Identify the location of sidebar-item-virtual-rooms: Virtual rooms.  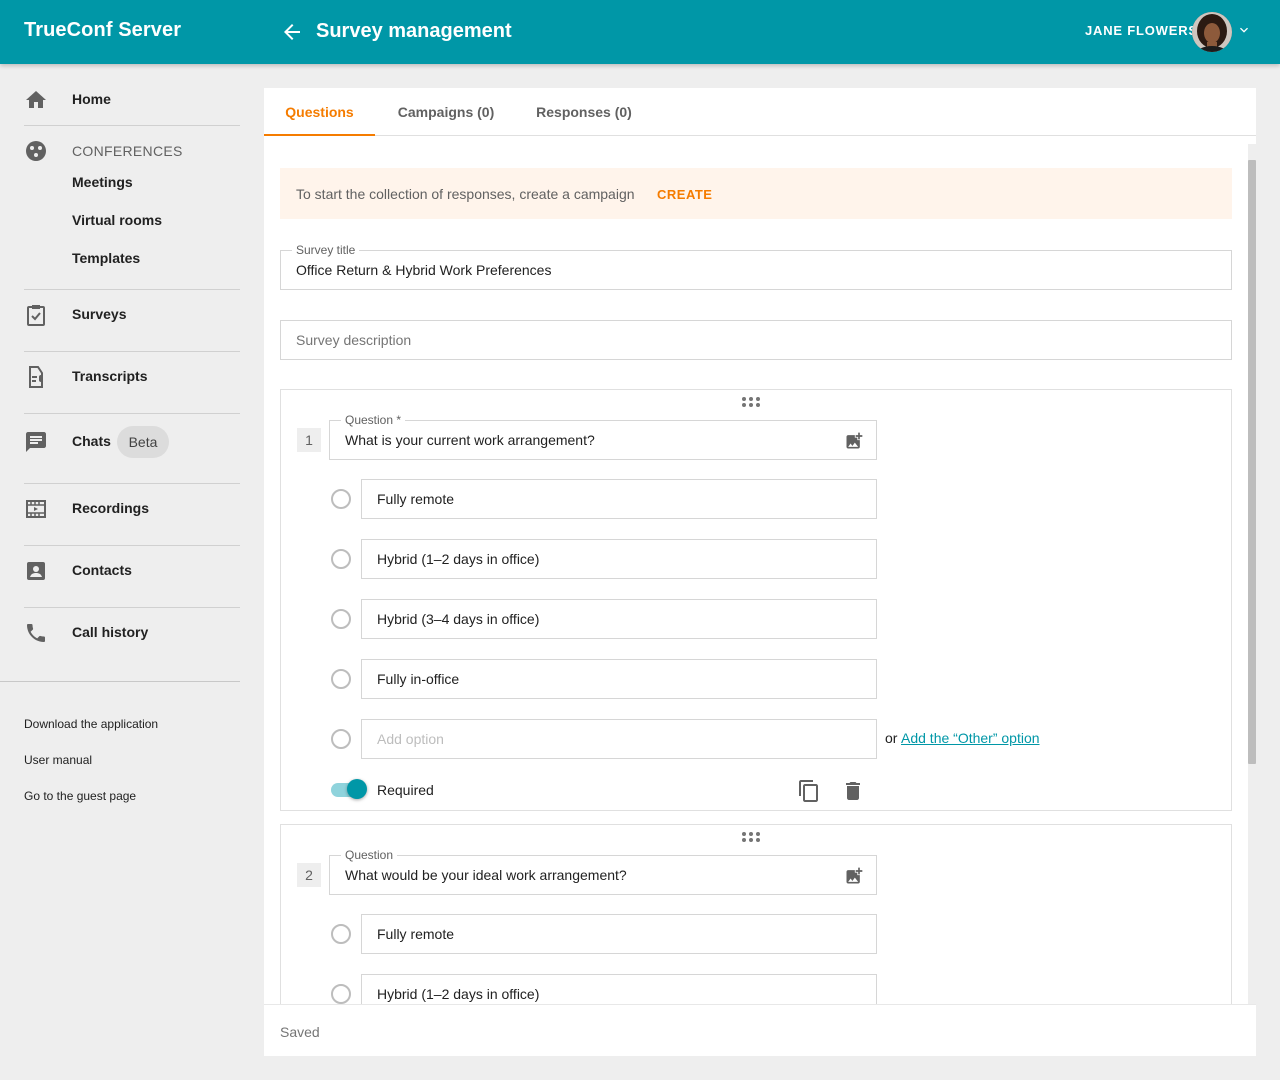
(117, 220).